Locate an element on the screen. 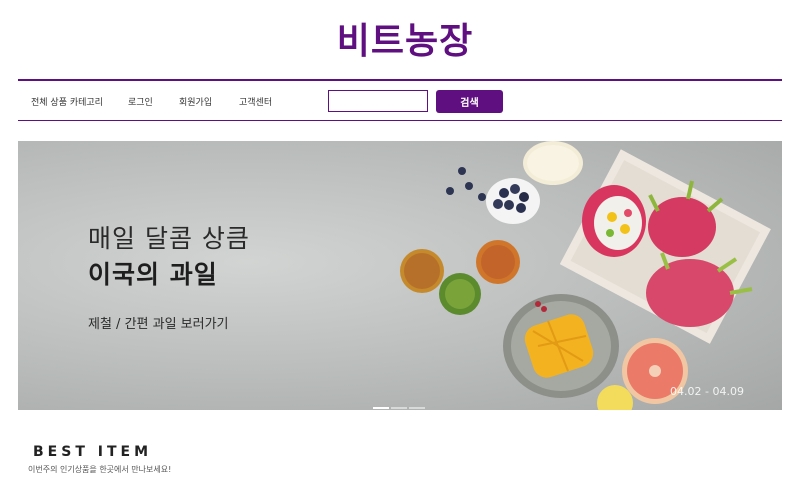 This screenshot has height=494, width=810. banner-headline-1: 매일 달콤 상큼 is located at coordinates (169, 238).